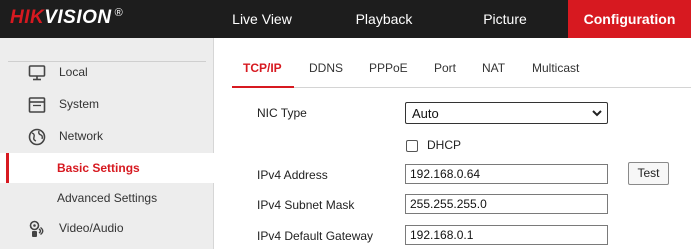 The width and height of the screenshot is (691, 249). Describe the element at coordinates (107, 61) in the screenshot. I see `sidebar-divider` at that location.